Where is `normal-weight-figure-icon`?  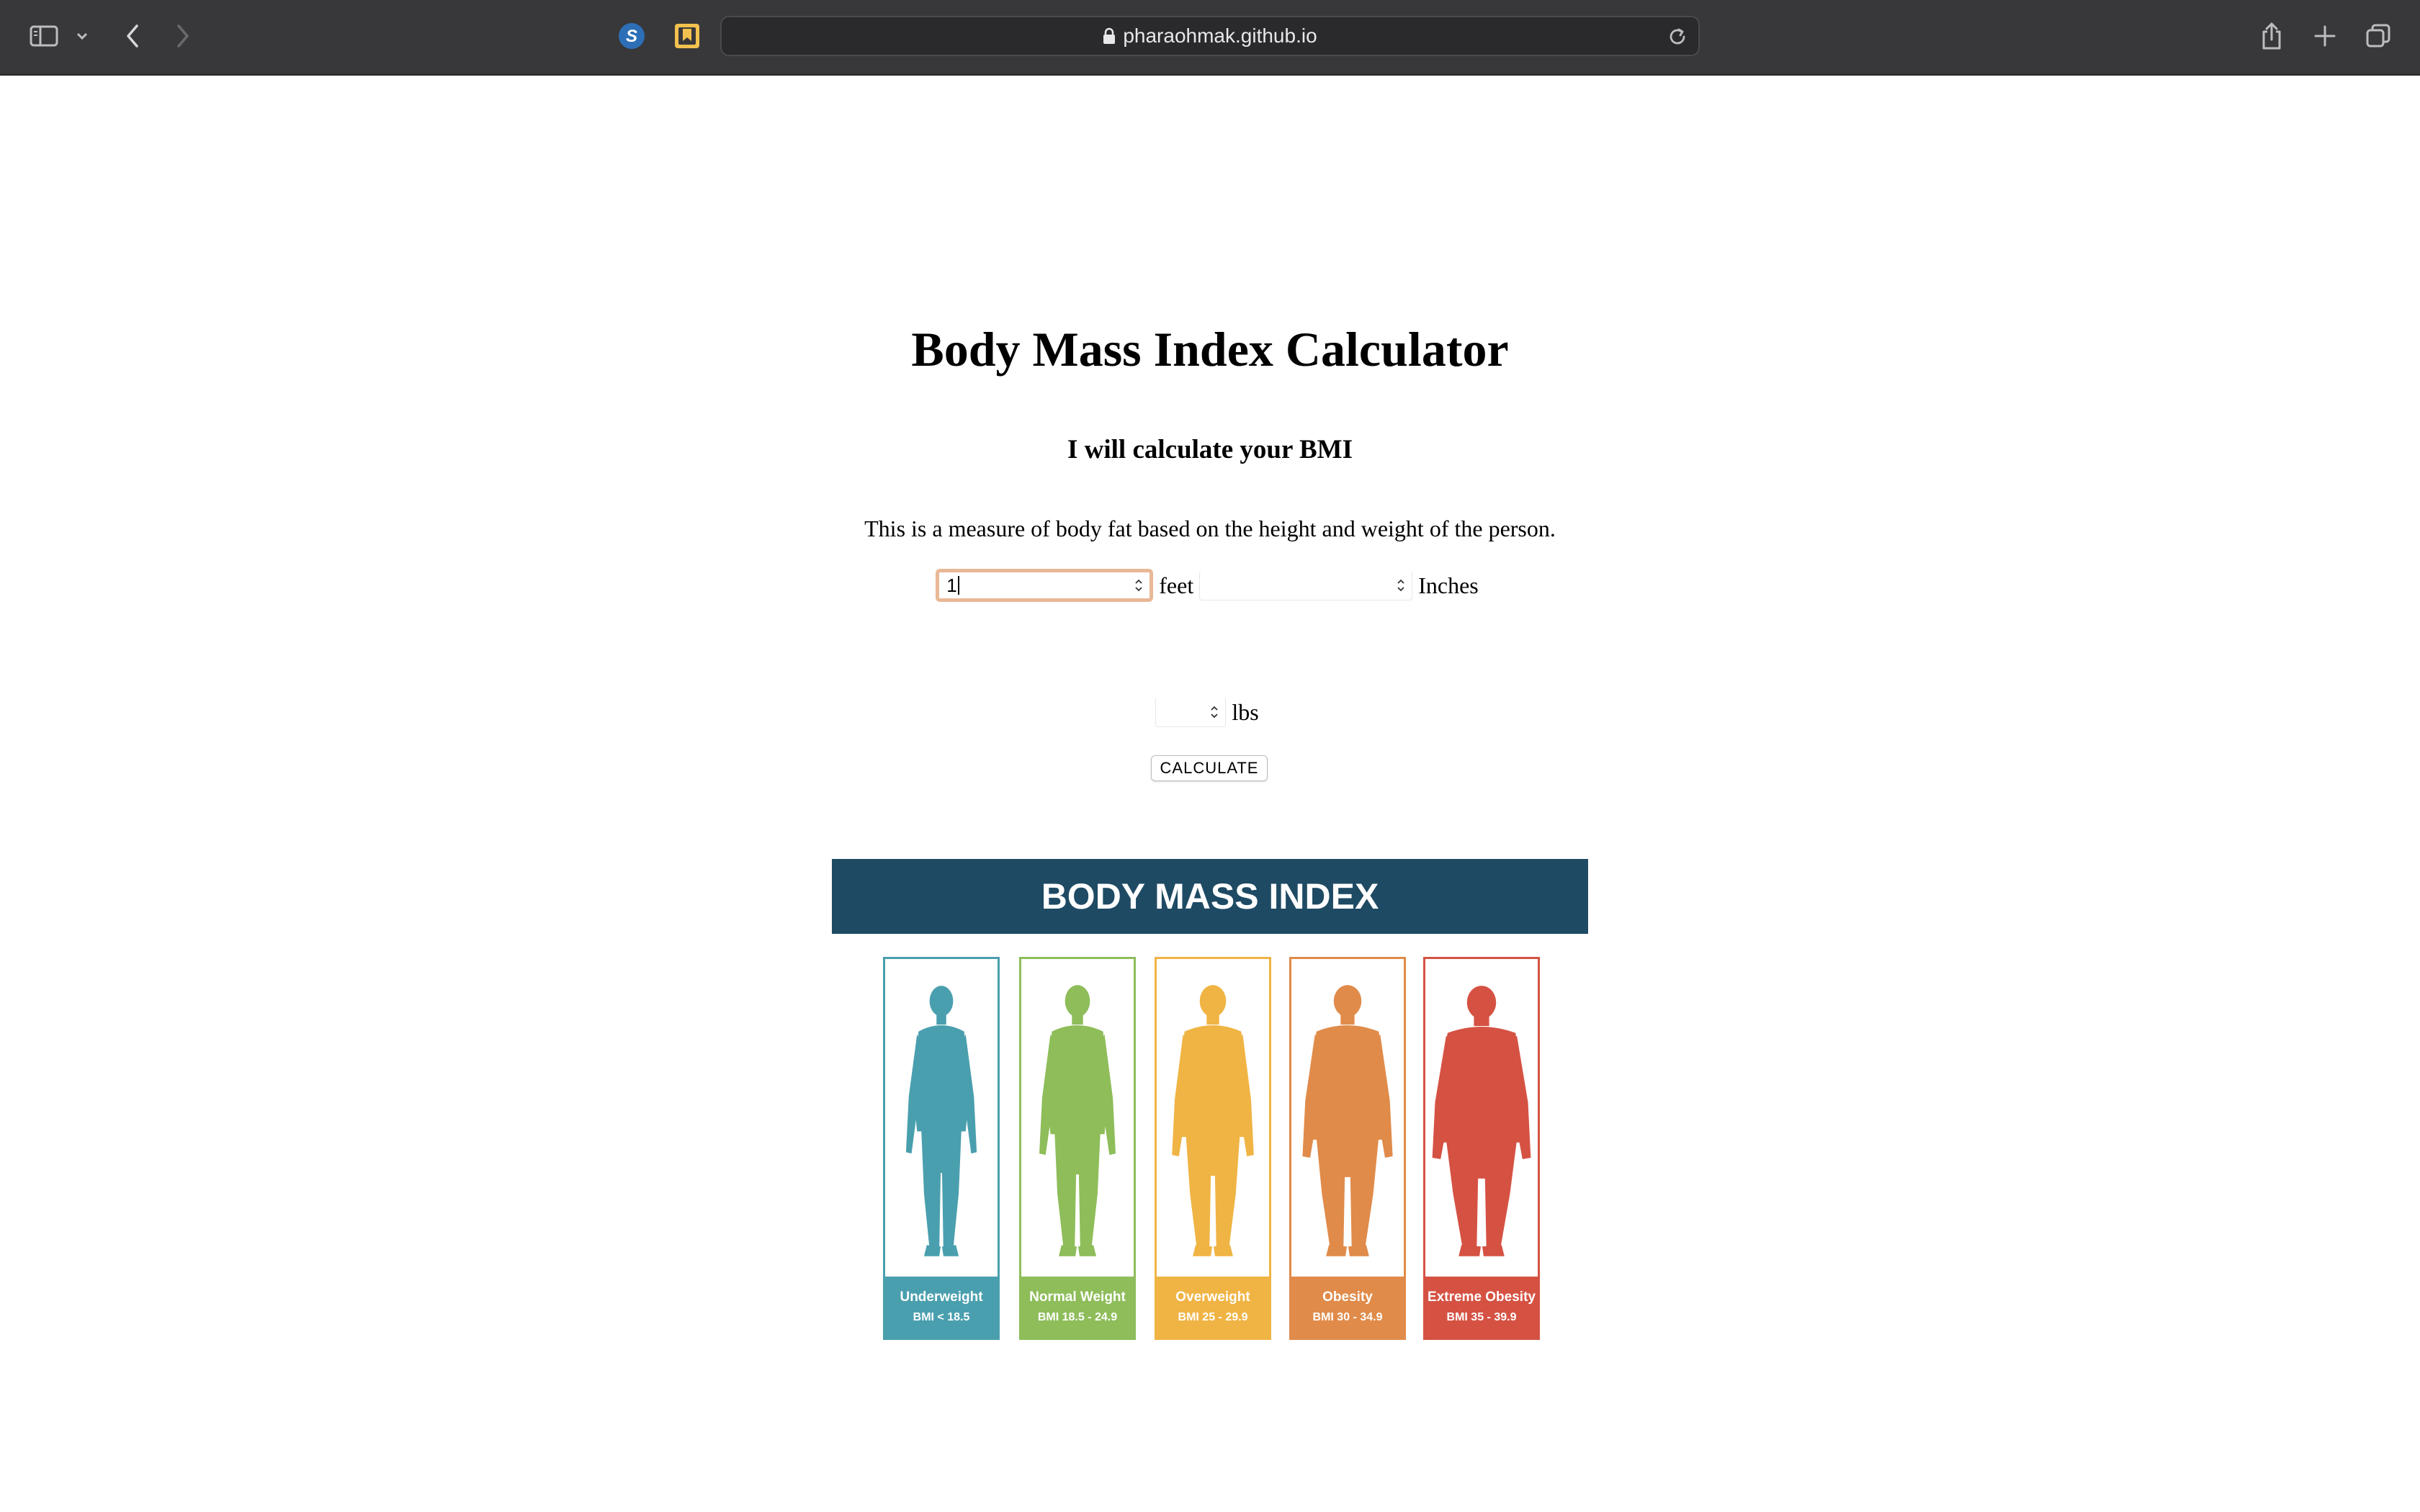 normal-weight-figure-icon is located at coordinates (1077, 1120).